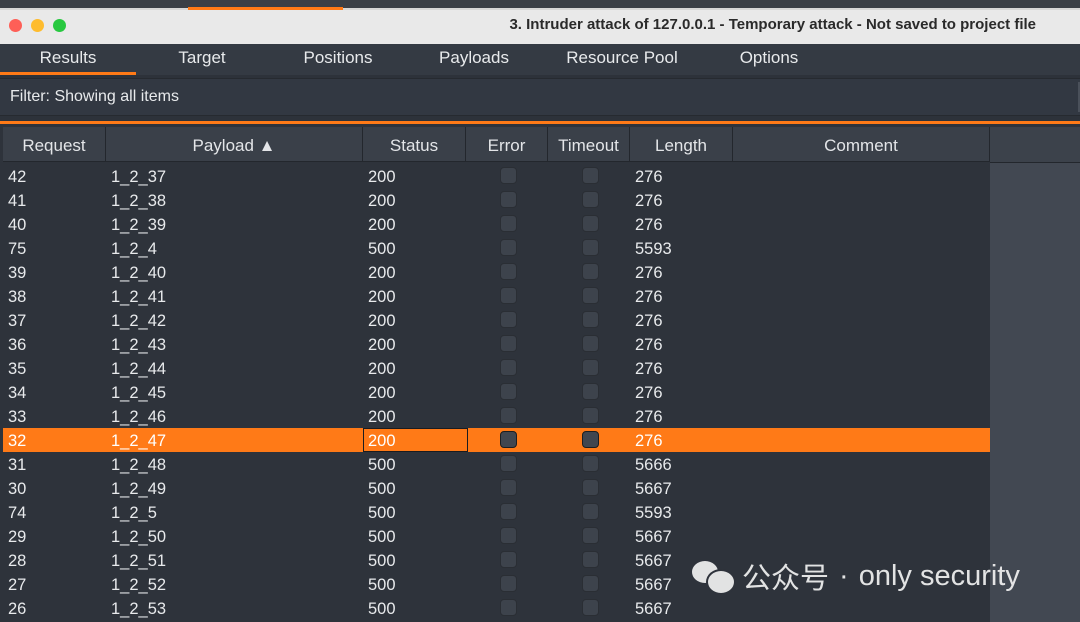 Image resolution: width=1080 pixels, height=622 pixels. I want to click on column-payload: Payload ▲, so click(234, 144).